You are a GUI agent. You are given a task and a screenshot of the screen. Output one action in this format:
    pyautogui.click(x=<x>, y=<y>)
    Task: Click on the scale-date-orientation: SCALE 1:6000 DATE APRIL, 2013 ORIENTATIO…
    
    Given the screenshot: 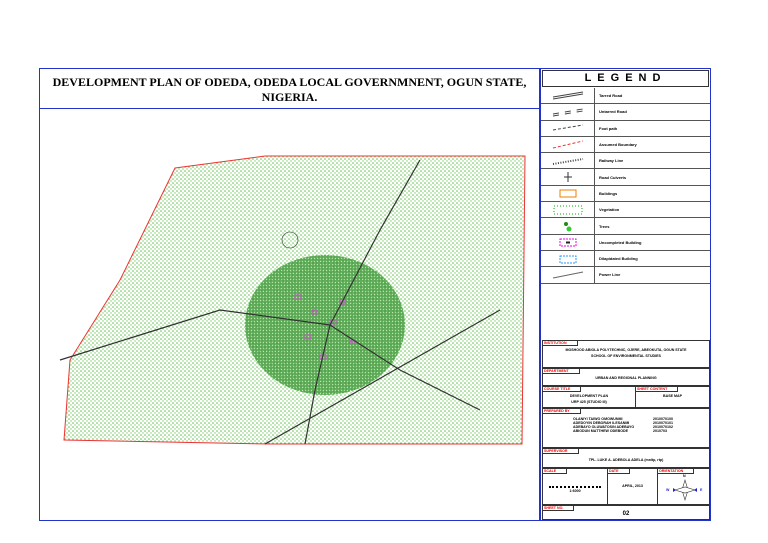 What is the action you would take?
    pyautogui.click(x=626, y=486)
    